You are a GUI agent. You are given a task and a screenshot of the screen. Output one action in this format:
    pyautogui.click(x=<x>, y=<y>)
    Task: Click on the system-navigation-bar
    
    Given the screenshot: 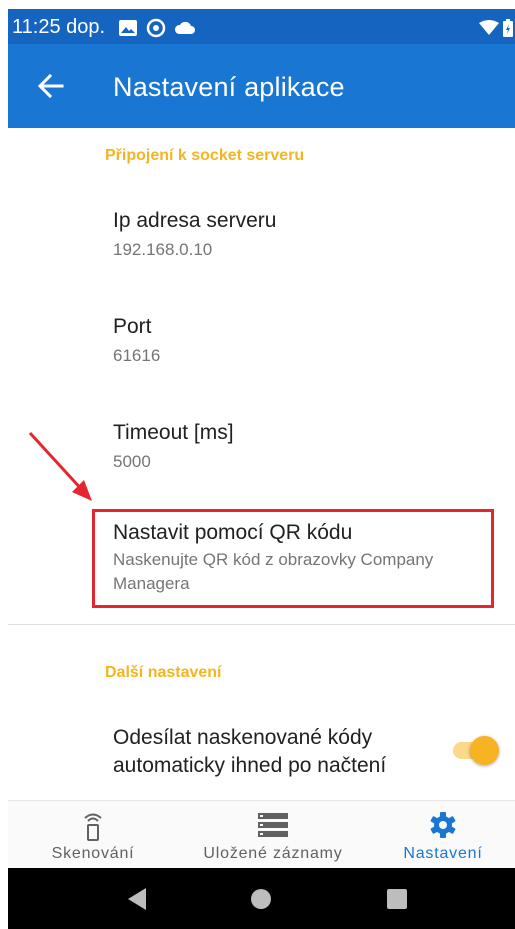 What is the action you would take?
    pyautogui.click(x=261, y=898)
    